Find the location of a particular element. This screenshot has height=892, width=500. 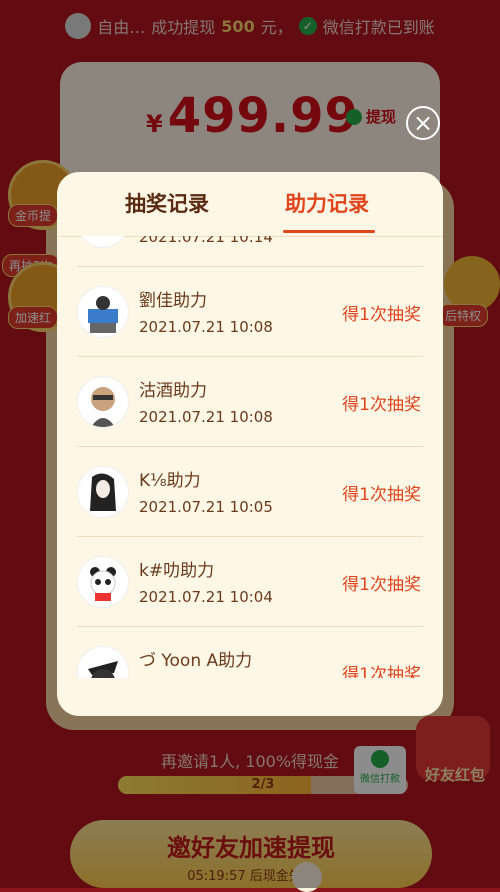

list-item: 劉佳助力 2021.07.21 10:08 得1次抽奖 is located at coordinates (250, 311).